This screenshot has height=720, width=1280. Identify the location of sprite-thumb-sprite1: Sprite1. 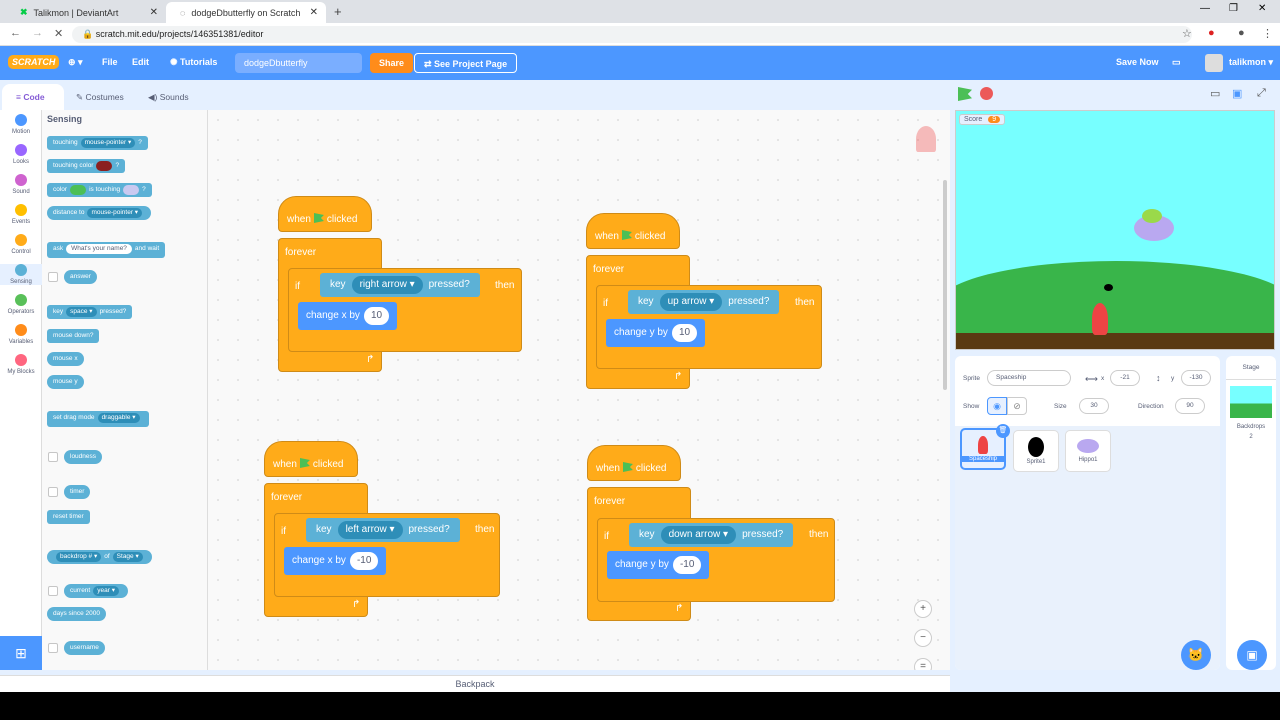
(1036, 451).